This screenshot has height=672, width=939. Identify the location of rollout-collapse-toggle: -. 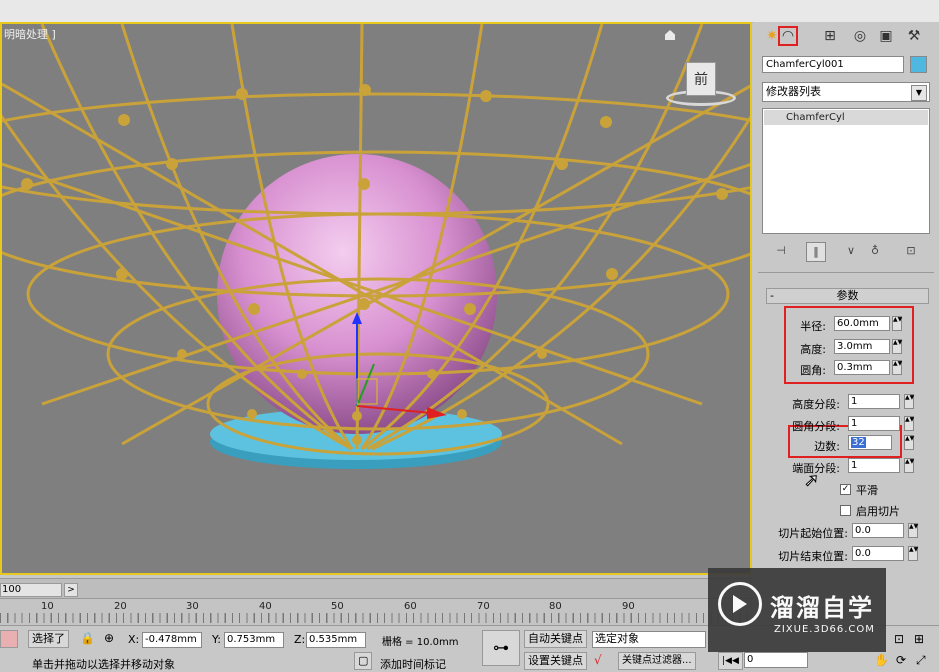
(772, 296).